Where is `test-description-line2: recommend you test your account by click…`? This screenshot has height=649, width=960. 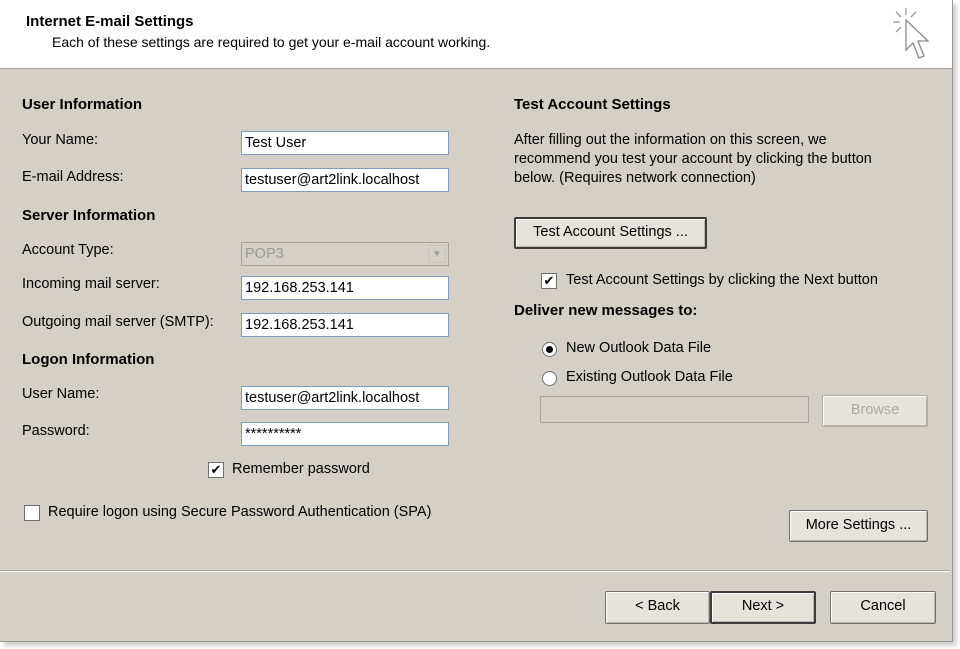
test-description-line2: recommend you test your account by click… is located at coordinates (693, 159).